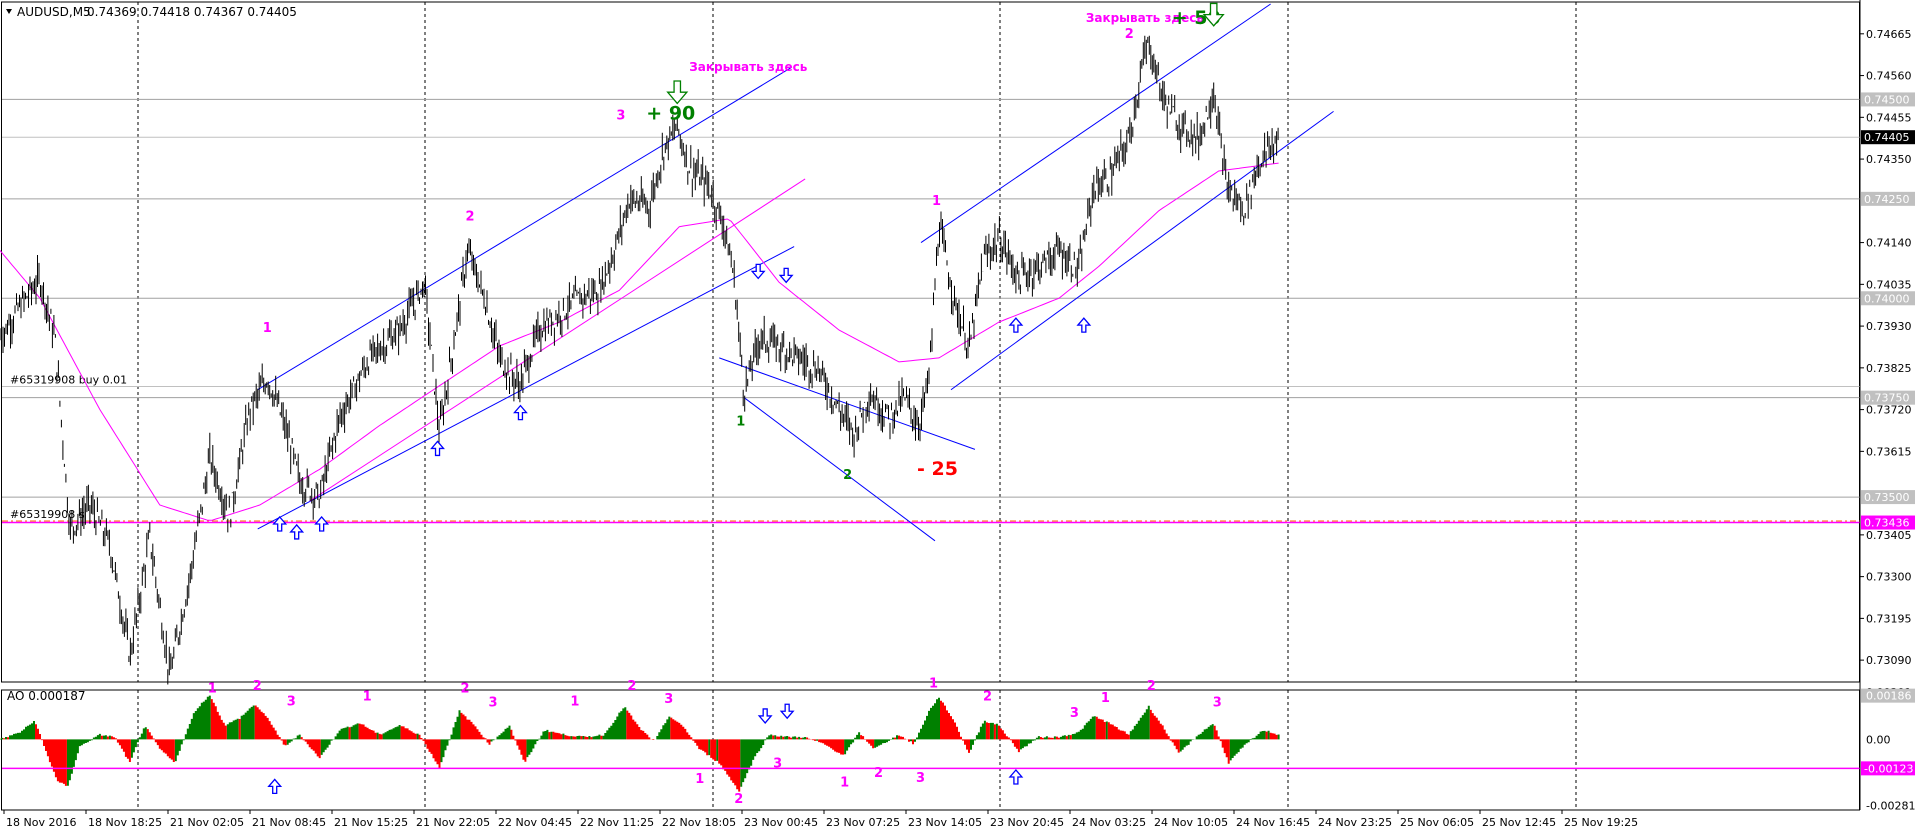  What do you see at coordinates (1887, 497) in the screenshot?
I see `level-price-label: 0.73500` at bounding box center [1887, 497].